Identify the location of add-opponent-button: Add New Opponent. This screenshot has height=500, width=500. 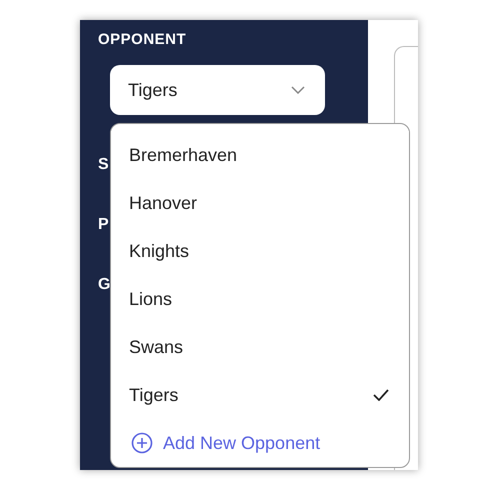
(260, 443).